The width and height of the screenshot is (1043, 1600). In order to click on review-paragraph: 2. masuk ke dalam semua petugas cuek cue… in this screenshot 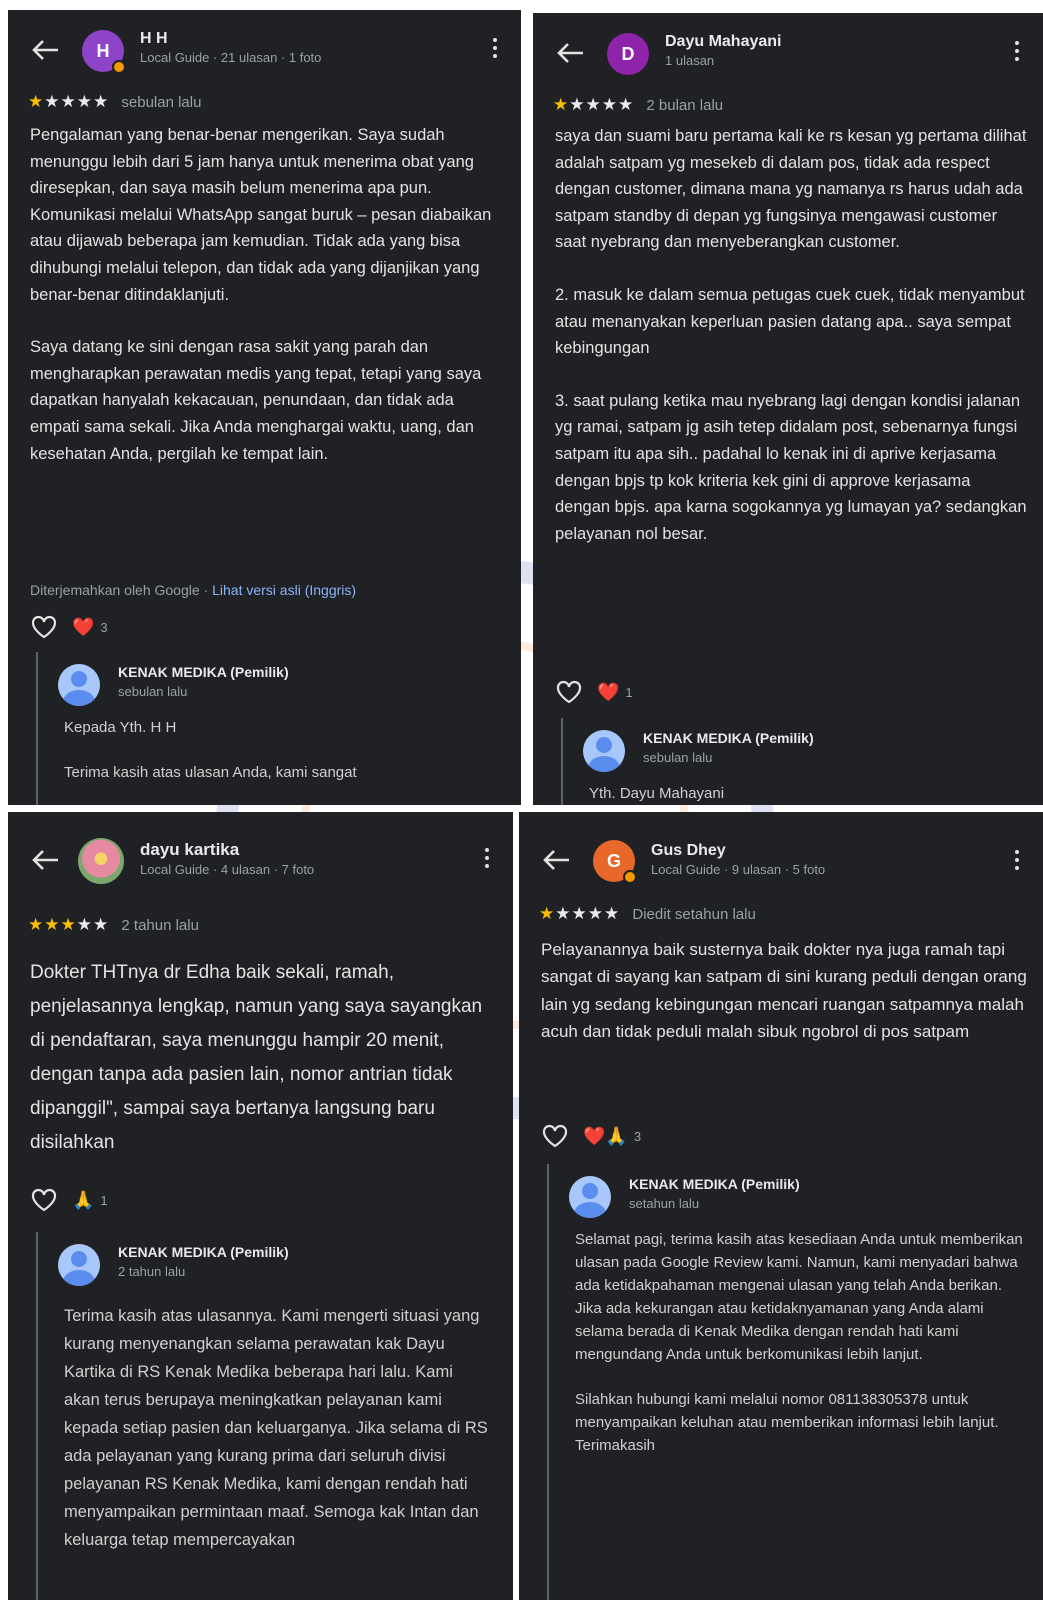, I will do `click(790, 321)`.